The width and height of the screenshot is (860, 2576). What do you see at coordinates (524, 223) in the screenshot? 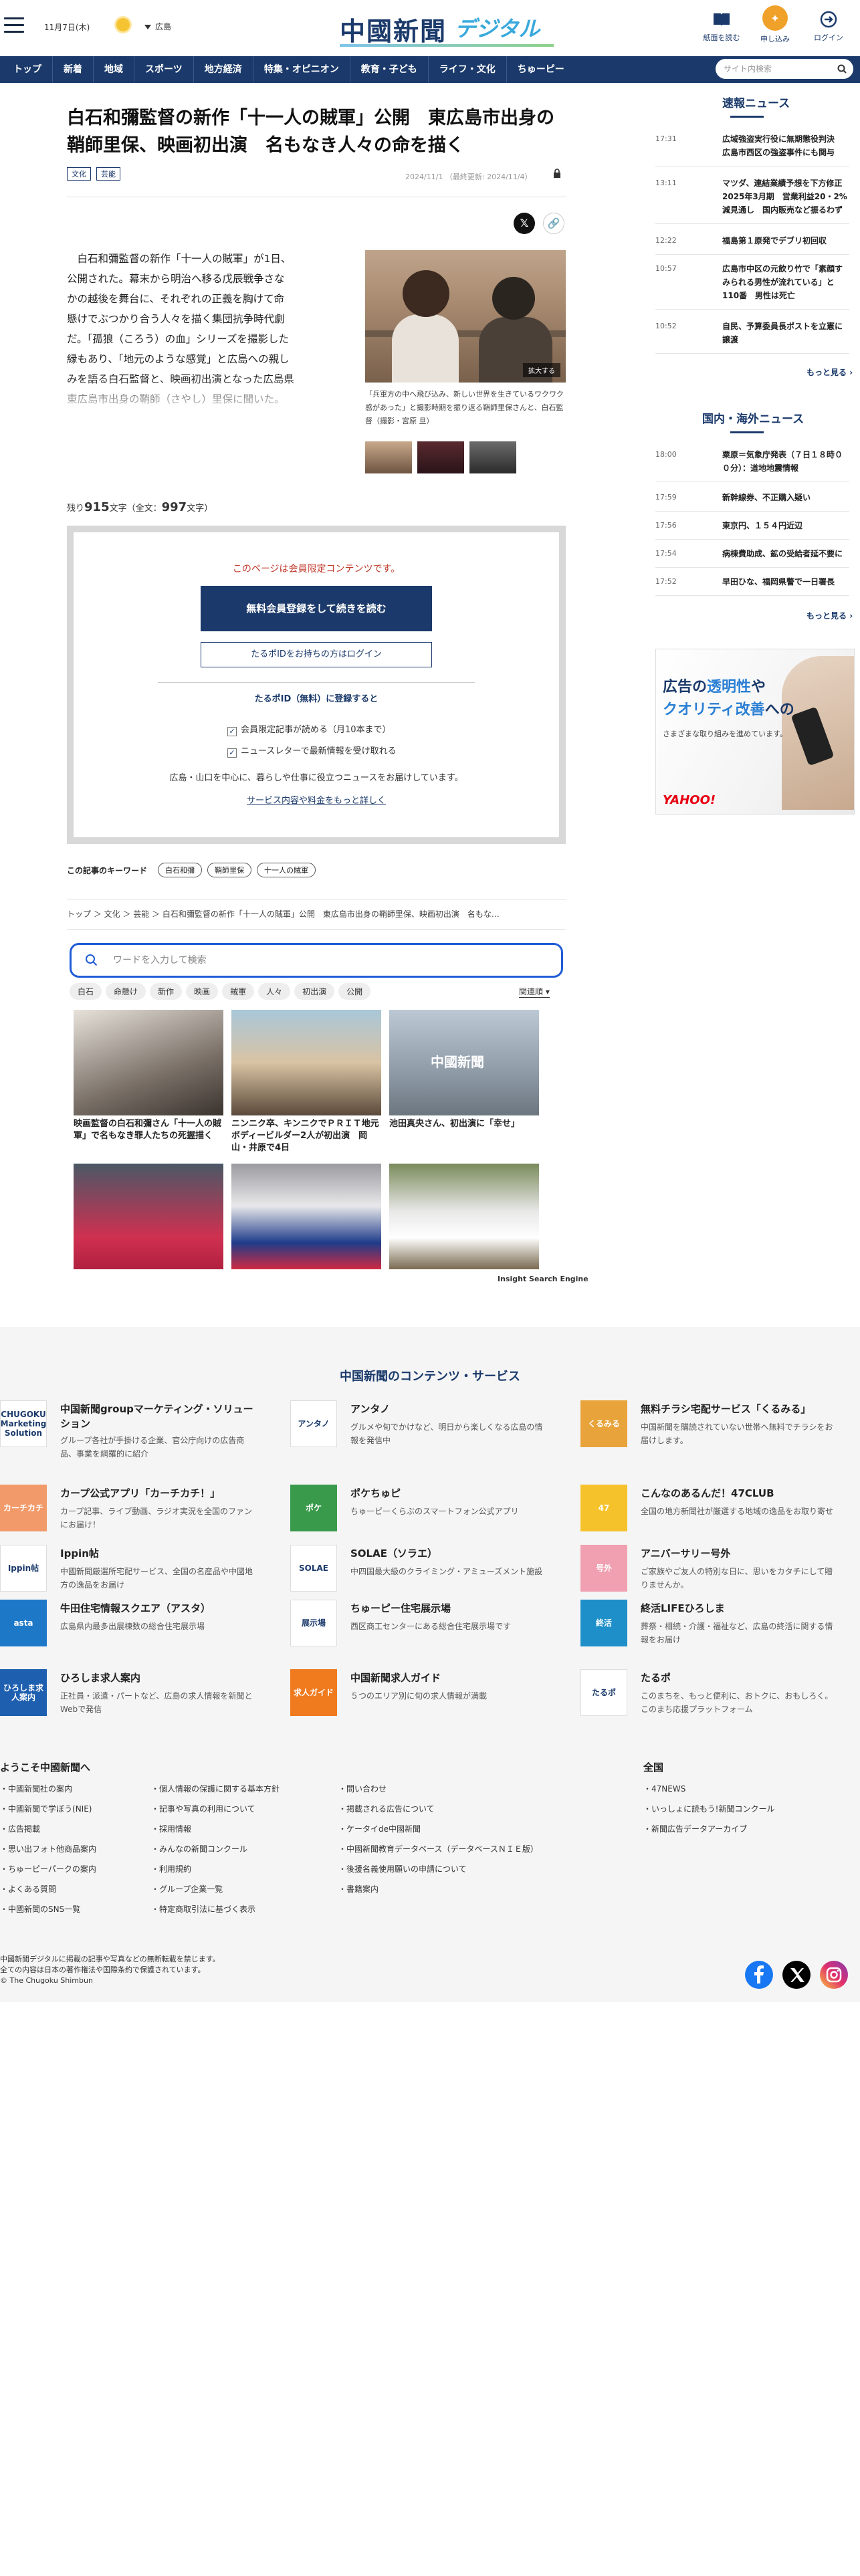
I see `x-share-icon: 𝕏` at bounding box center [524, 223].